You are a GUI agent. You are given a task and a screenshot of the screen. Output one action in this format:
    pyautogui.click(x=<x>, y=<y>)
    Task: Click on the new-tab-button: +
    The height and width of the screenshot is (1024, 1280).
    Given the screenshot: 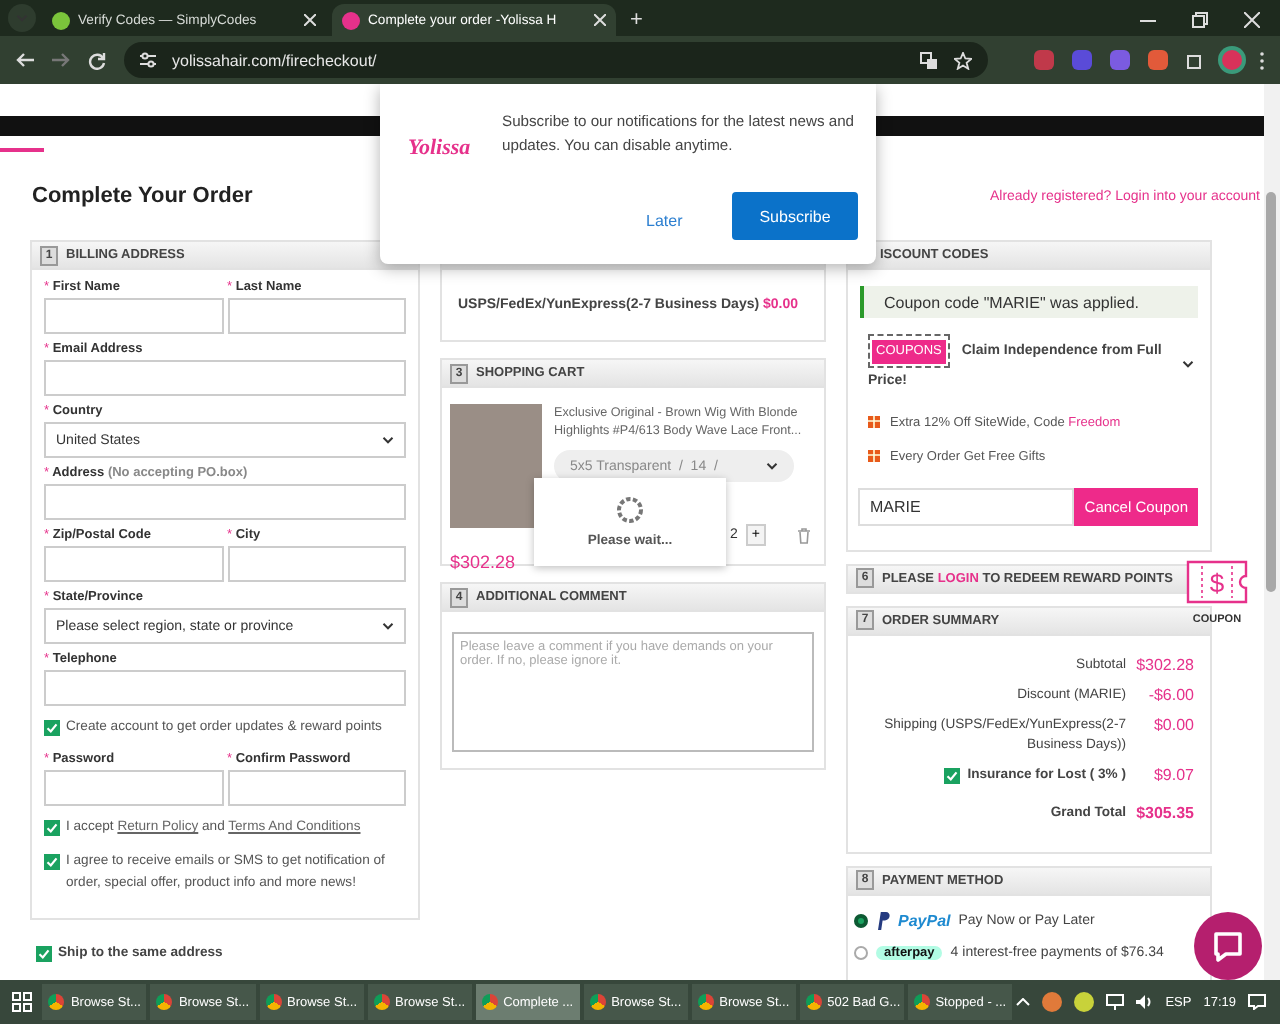 What is the action you would take?
    pyautogui.click(x=636, y=20)
    